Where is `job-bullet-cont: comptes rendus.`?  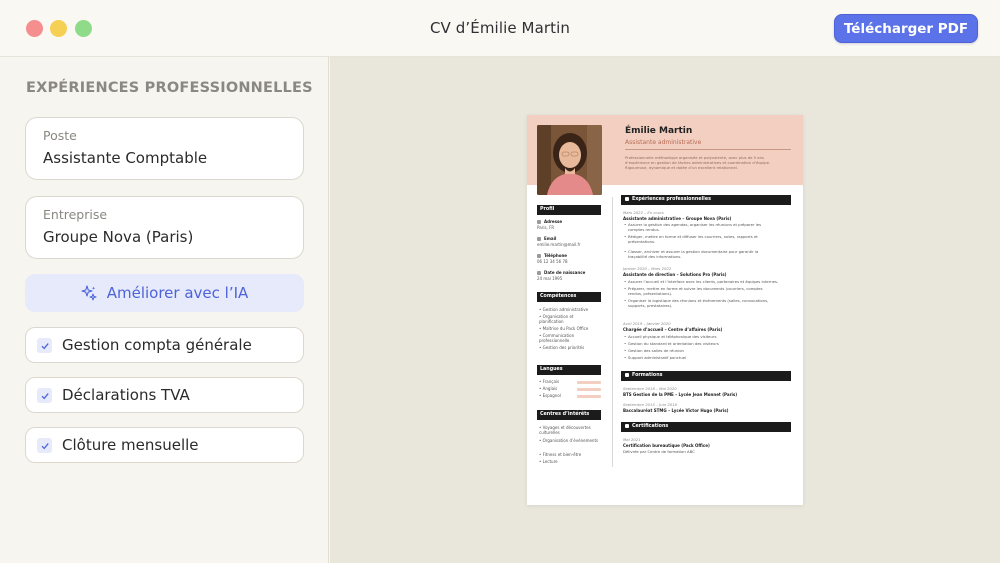
job-bullet-cont: comptes rendus. is located at coordinates (644, 229).